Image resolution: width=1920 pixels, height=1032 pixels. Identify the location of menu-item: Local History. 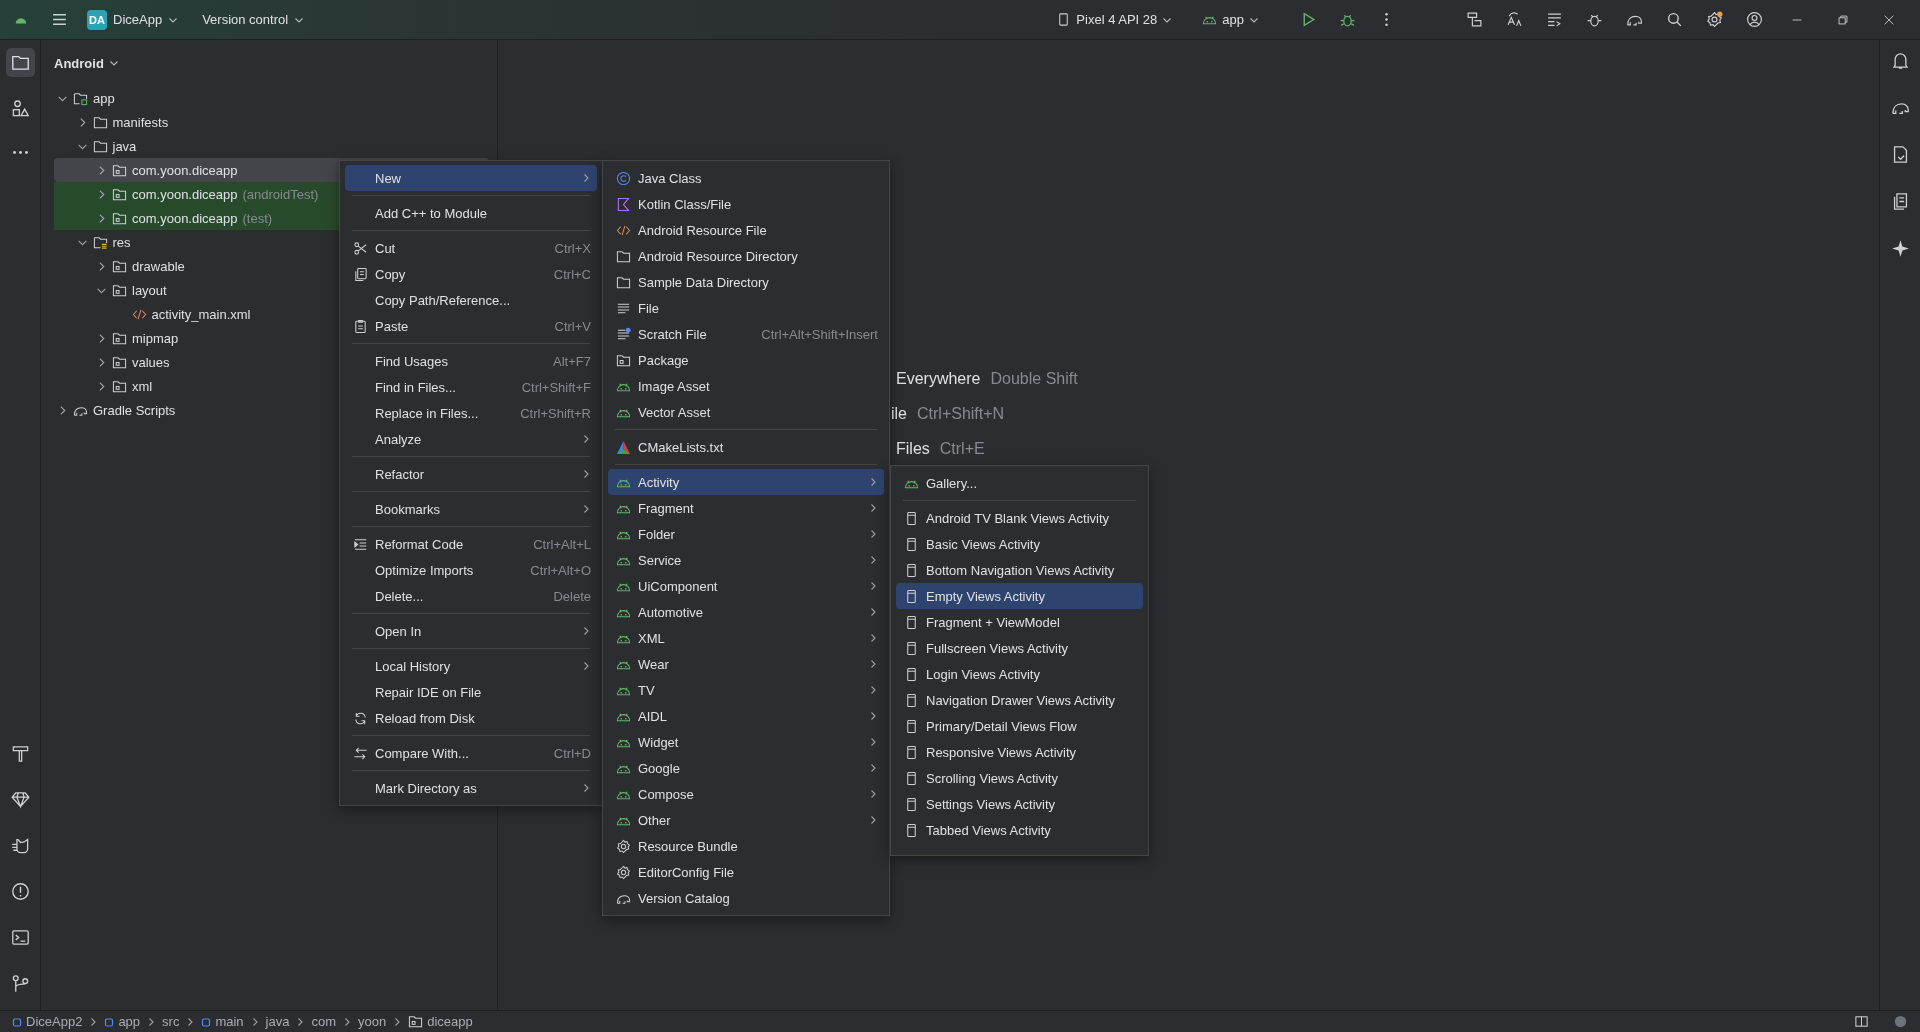
(471, 666).